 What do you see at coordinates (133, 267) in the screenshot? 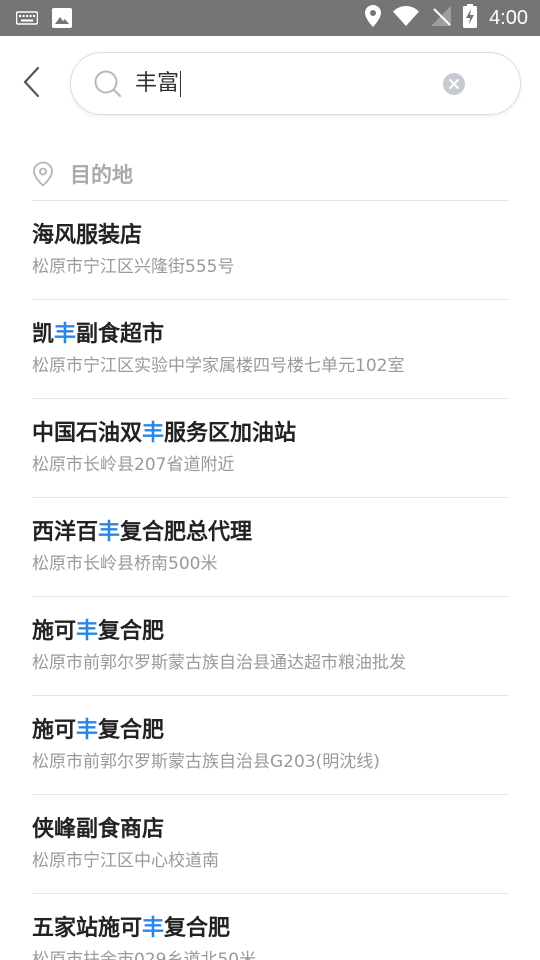
I see `result-address: 松原市宁江区兴隆街555号` at bounding box center [133, 267].